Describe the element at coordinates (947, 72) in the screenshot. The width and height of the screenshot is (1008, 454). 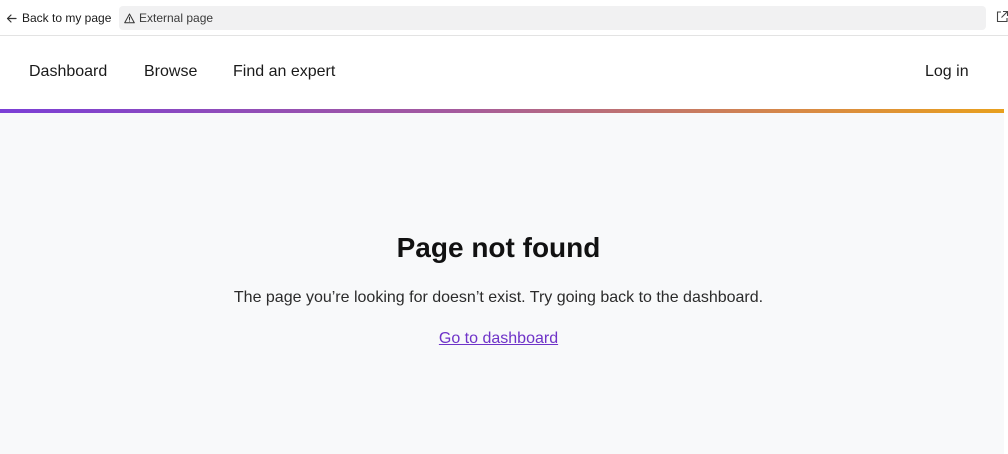
I see `login-button: Log in` at that location.